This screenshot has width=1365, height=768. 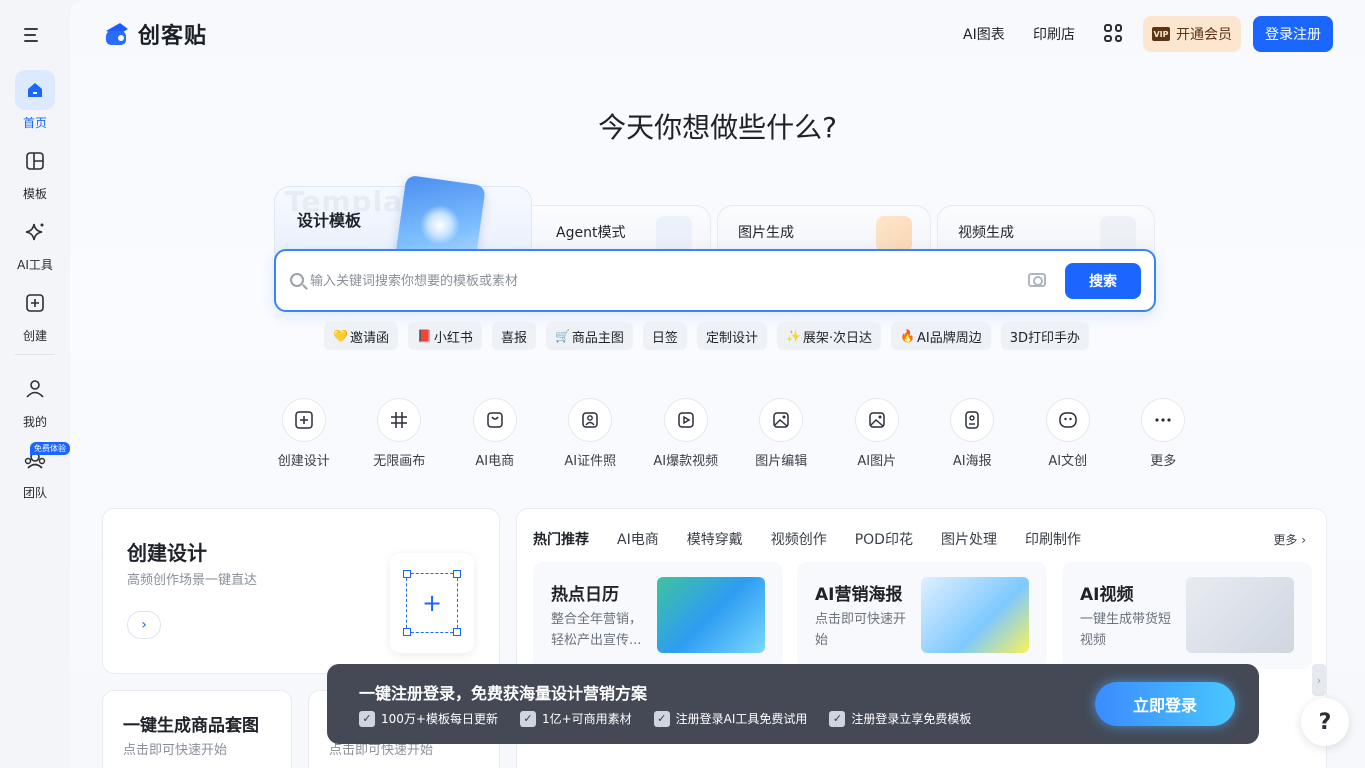 I want to click on tool-image-edit: 图片编辑, so click(x=782, y=433).